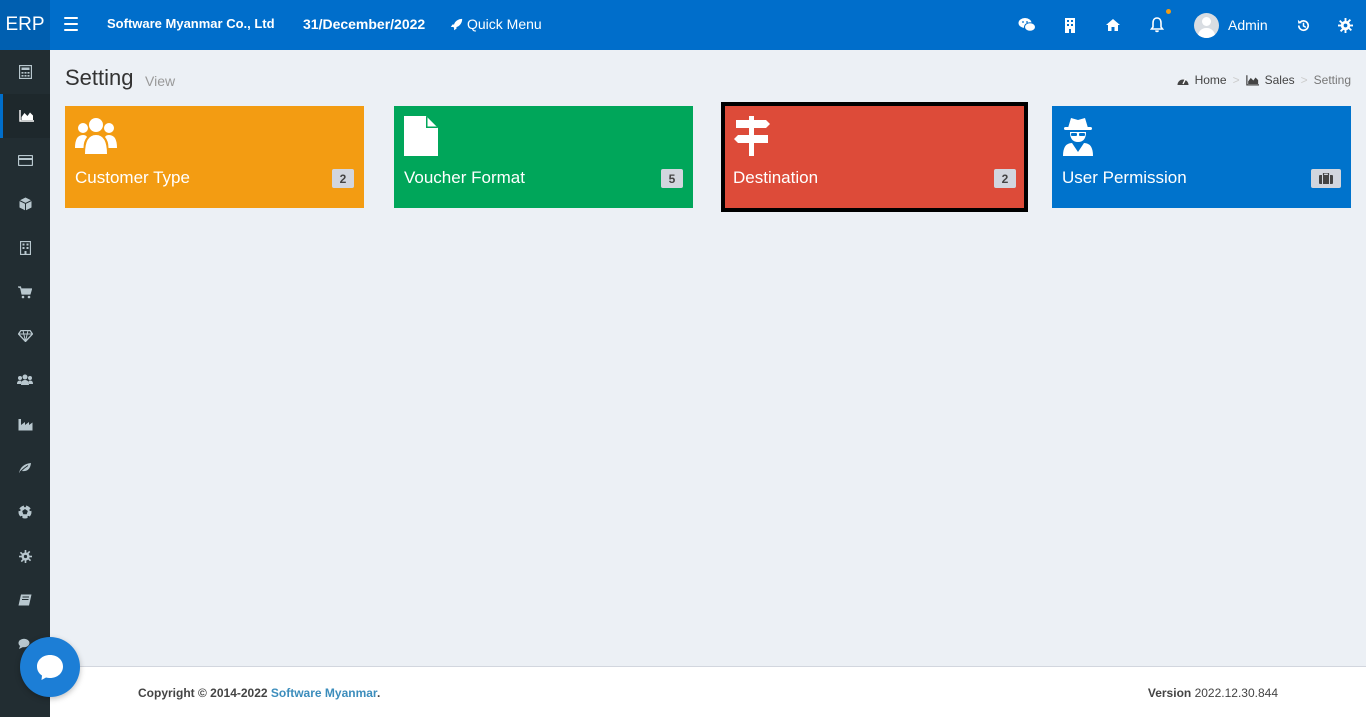 The image size is (1366, 717). Describe the element at coordinates (324, 693) in the screenshot. I see `company-link: Software Myanmar` at that location.